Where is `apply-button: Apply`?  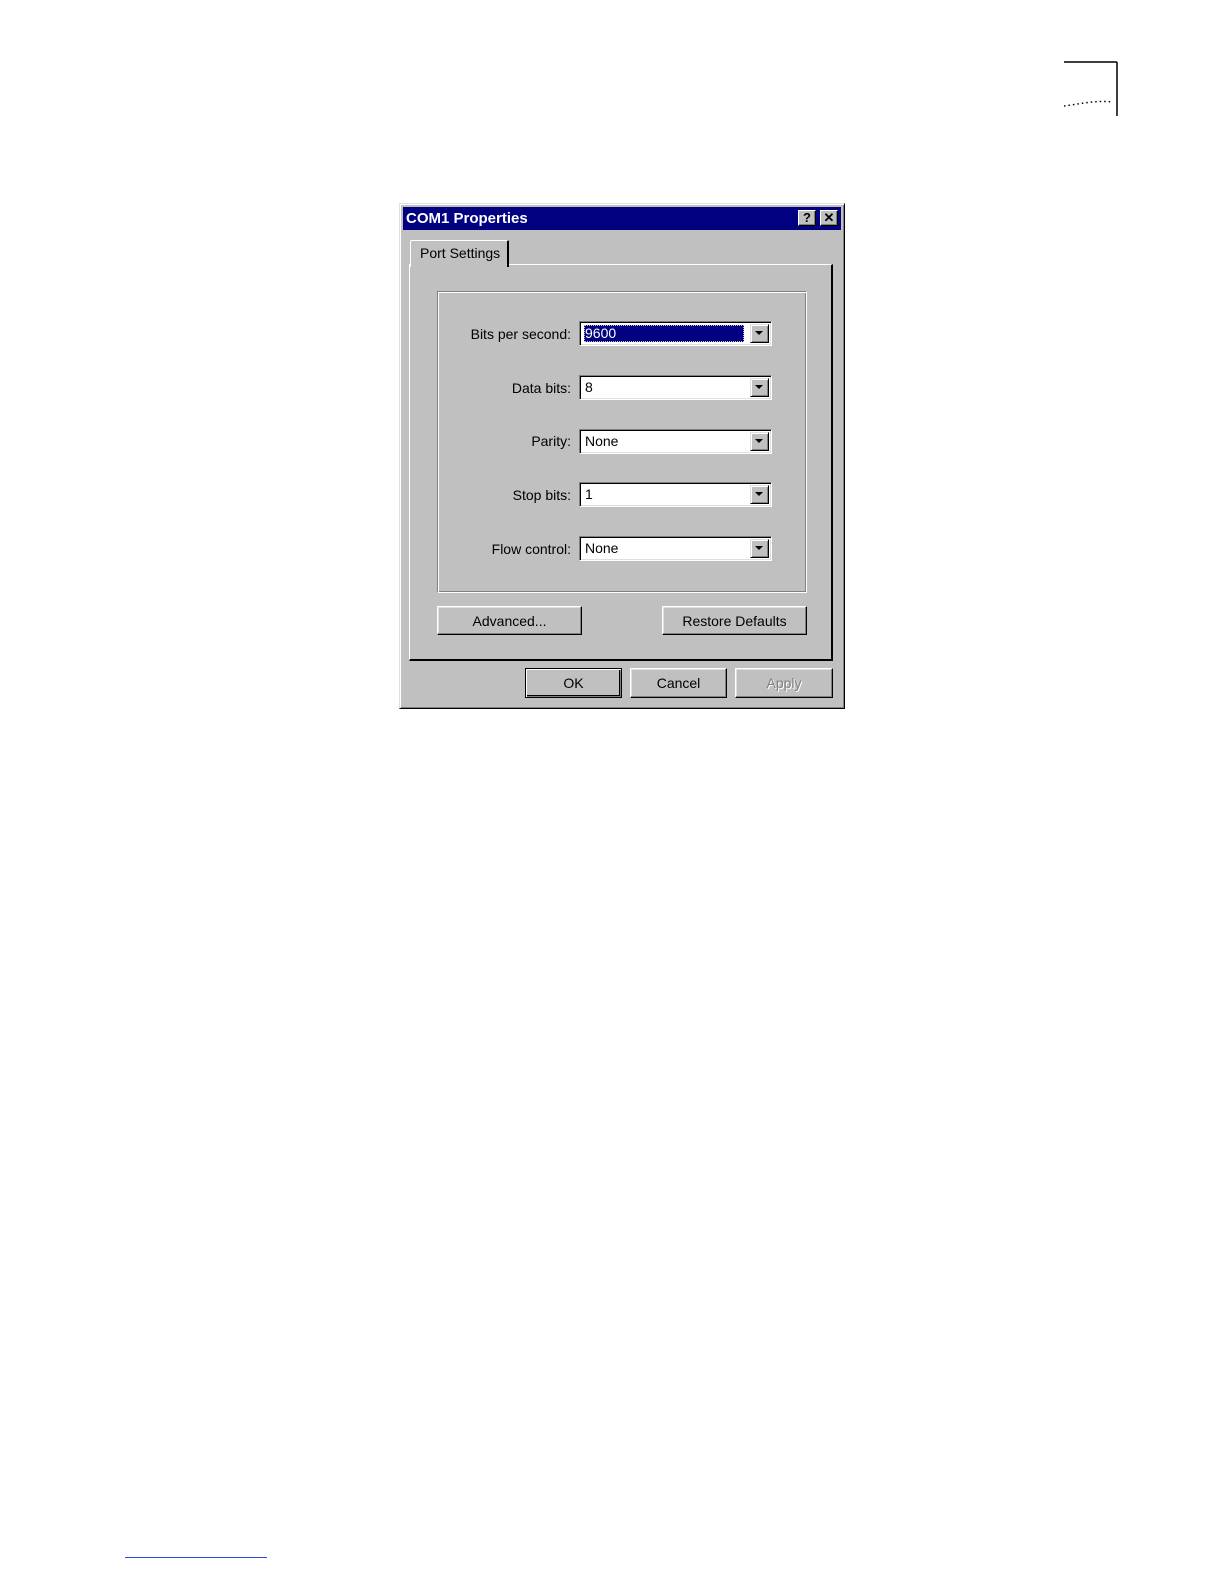 apply-button: Apply is located at coordinates (784, 683).